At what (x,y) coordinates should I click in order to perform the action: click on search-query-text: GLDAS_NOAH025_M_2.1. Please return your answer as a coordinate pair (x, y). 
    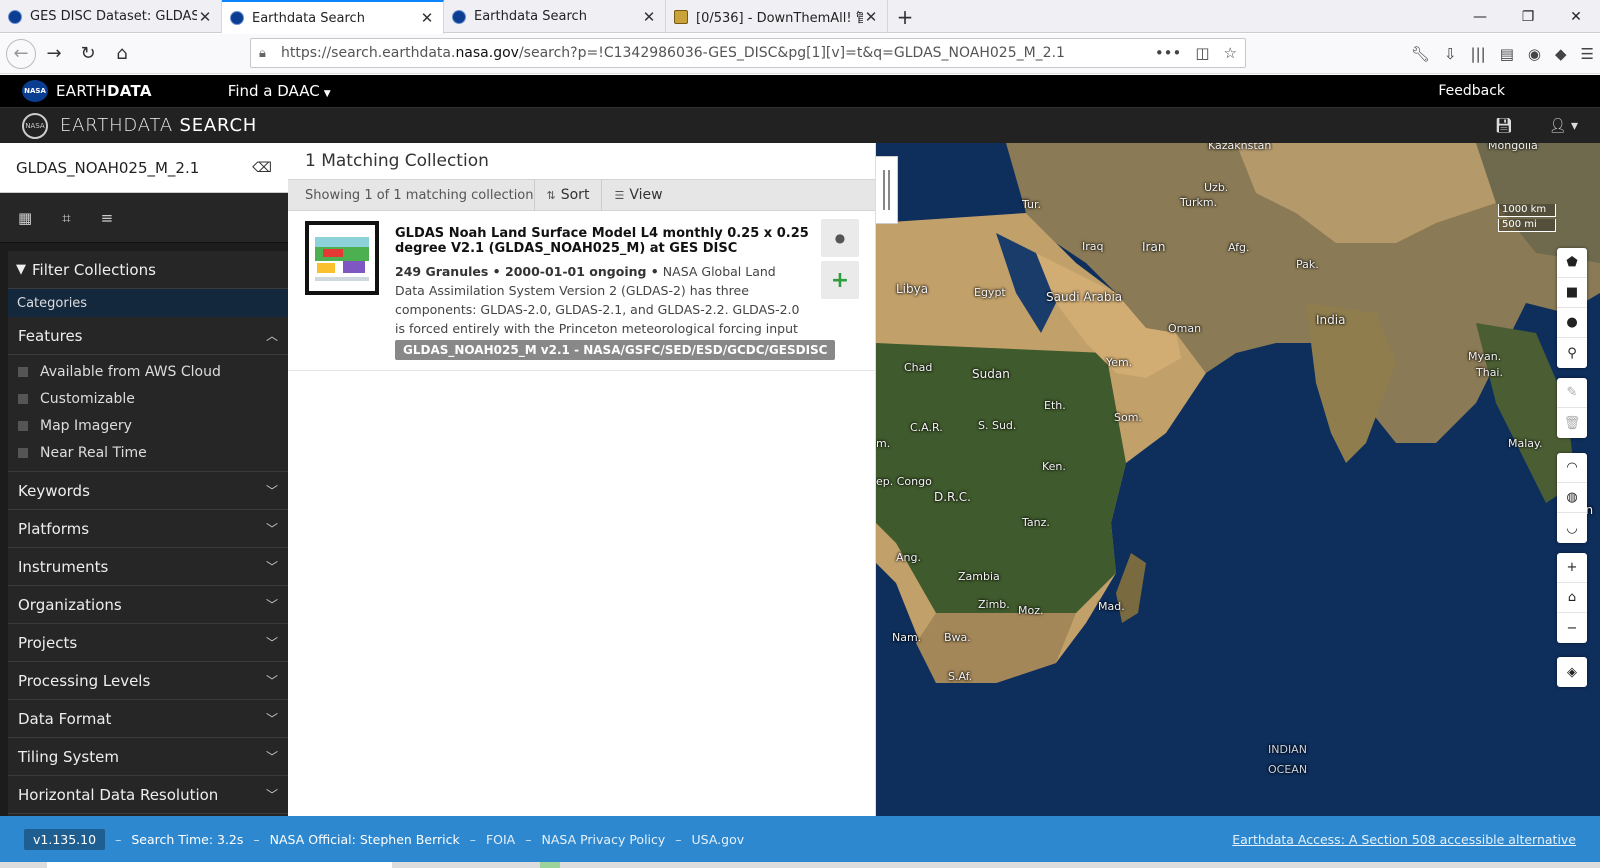
    Looking at the image, I should click on (134, 168).